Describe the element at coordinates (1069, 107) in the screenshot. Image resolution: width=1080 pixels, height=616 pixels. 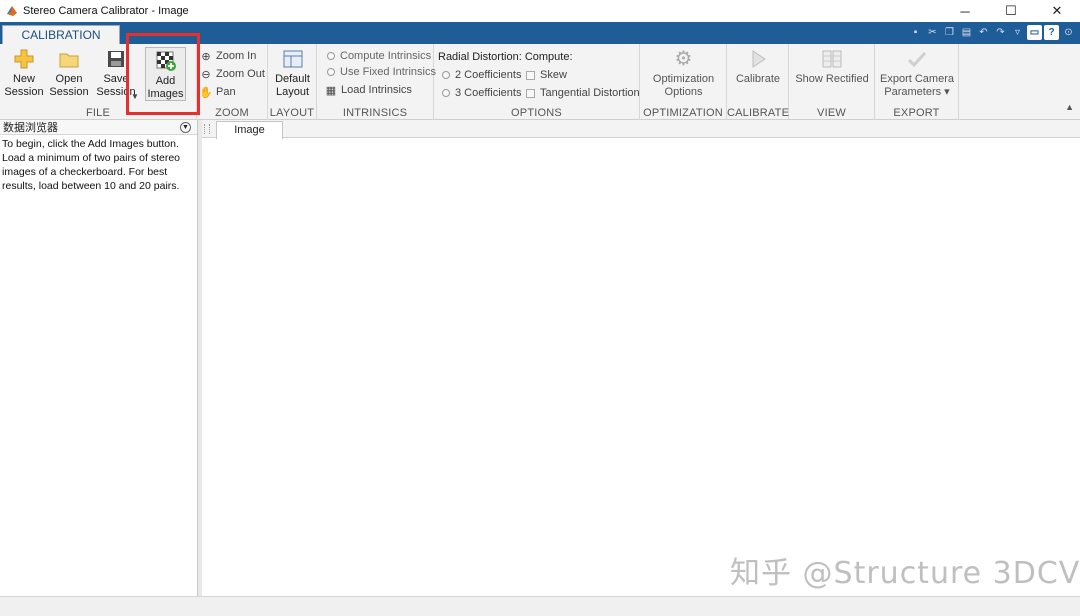
I see `collapse-ribbon-icon: ▲` at that location.